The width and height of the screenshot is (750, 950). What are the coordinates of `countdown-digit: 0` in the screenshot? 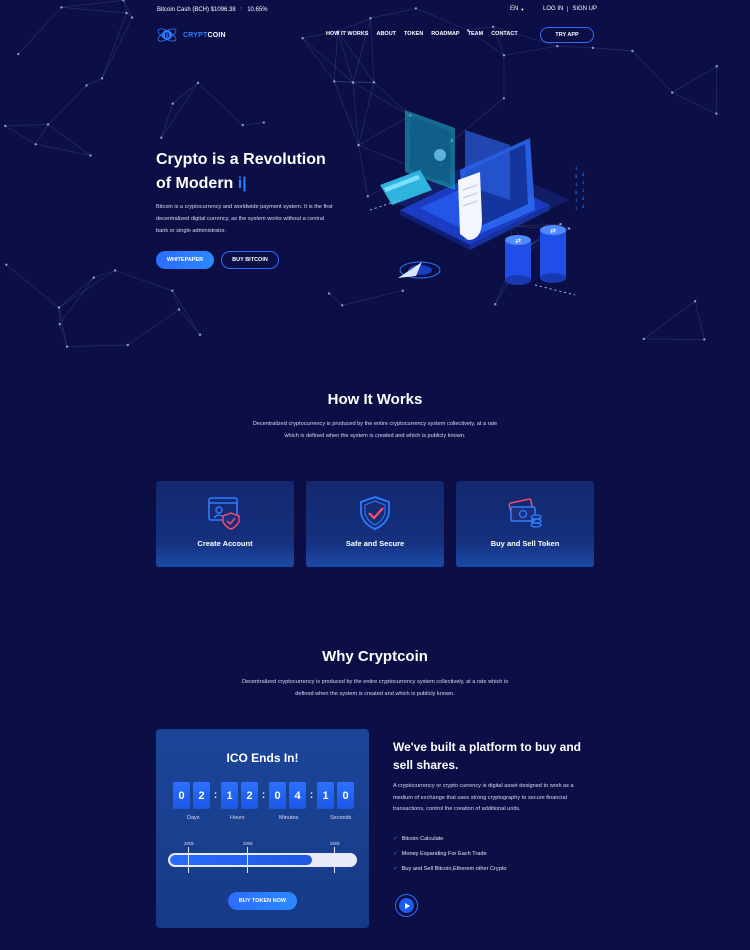 It's located at (181, 795).